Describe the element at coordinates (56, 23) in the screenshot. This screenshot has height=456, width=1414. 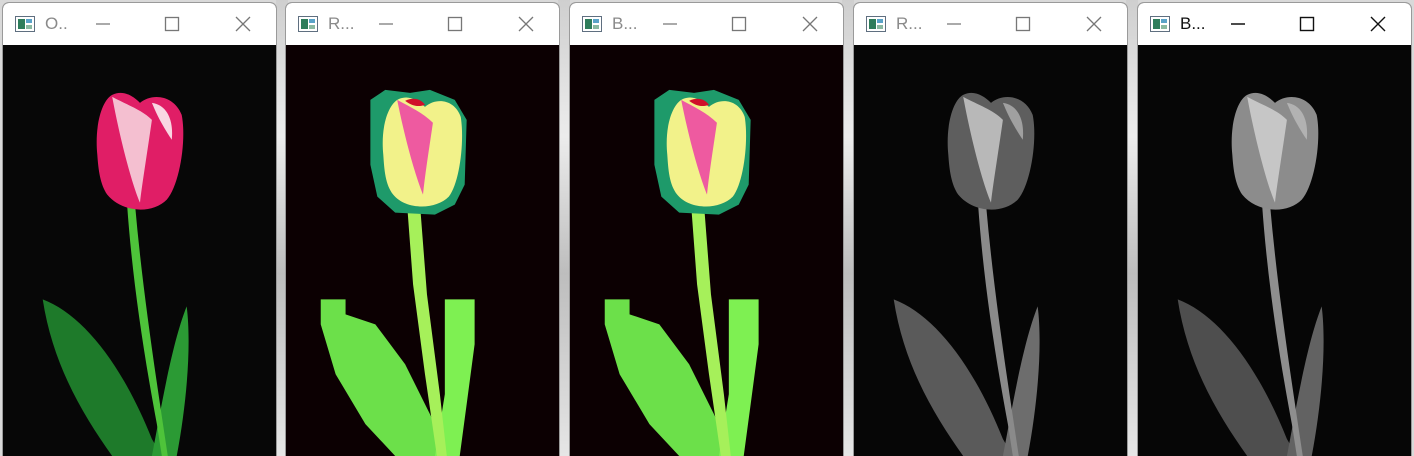
I see `window-title: O..` at that location.